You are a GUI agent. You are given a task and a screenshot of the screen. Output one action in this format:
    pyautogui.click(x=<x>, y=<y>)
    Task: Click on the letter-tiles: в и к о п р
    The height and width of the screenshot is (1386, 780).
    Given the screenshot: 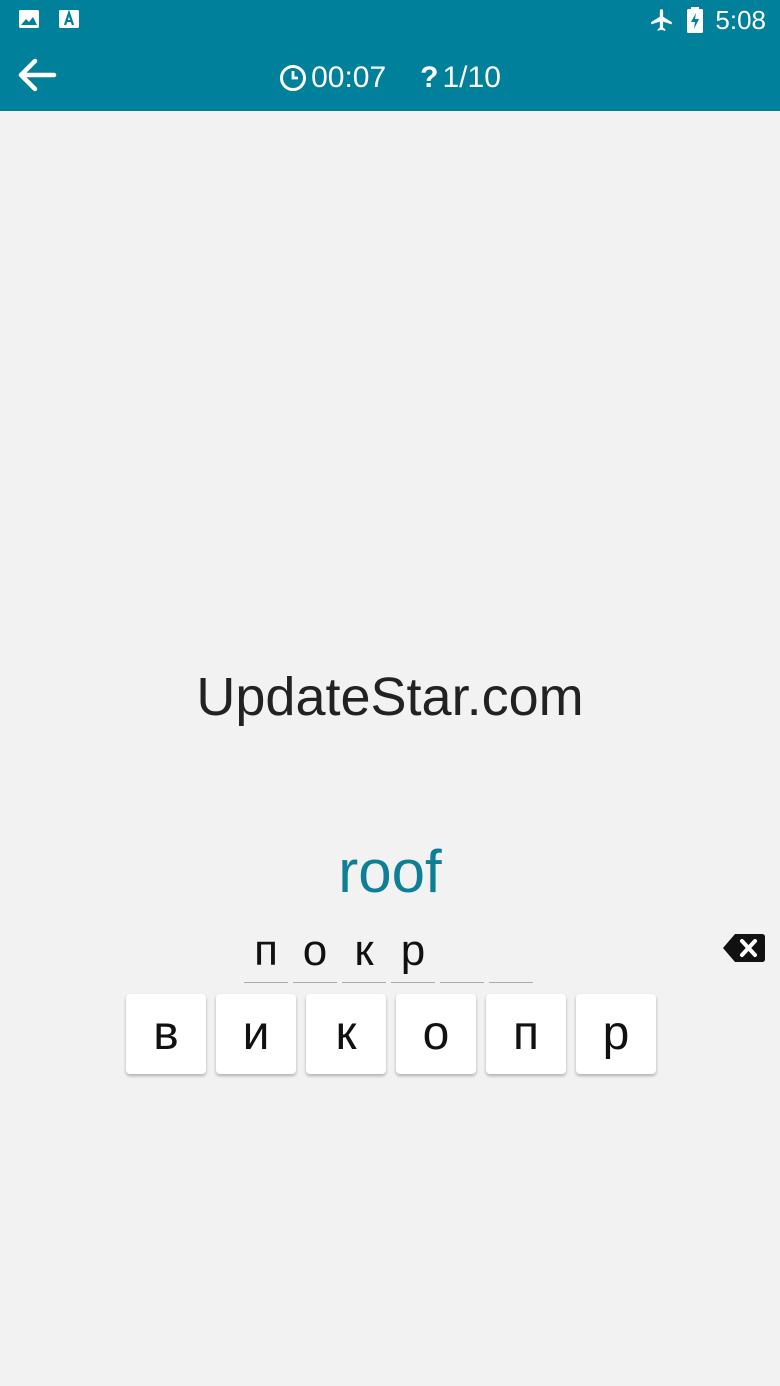 What is the action you would take?
    pyautogui.click(x=391, y=1034)
    